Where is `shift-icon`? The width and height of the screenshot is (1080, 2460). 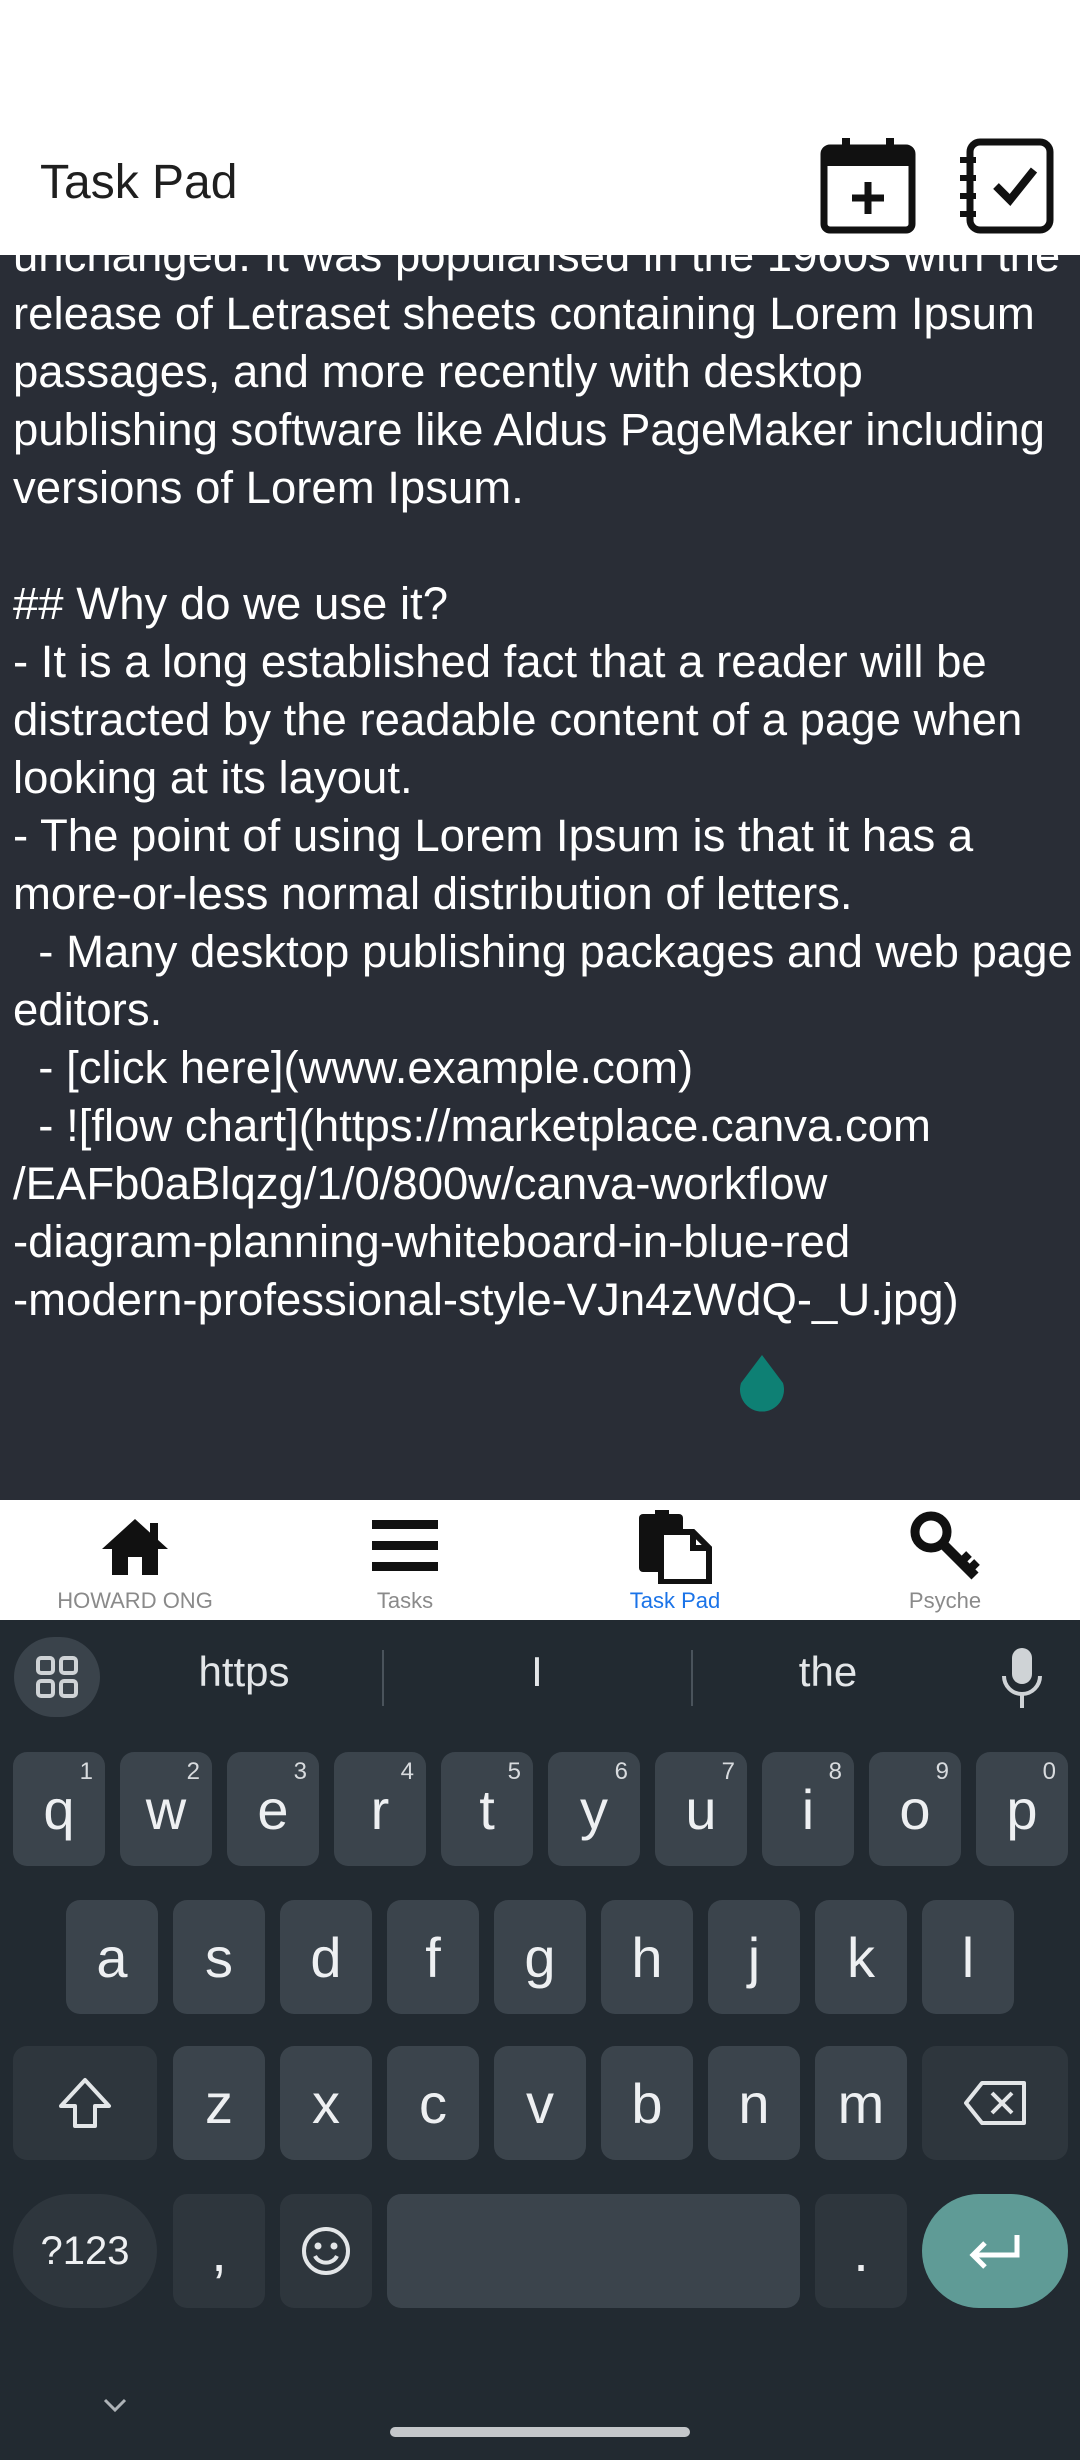 shift-icon is located at coordinates (85, 2103).